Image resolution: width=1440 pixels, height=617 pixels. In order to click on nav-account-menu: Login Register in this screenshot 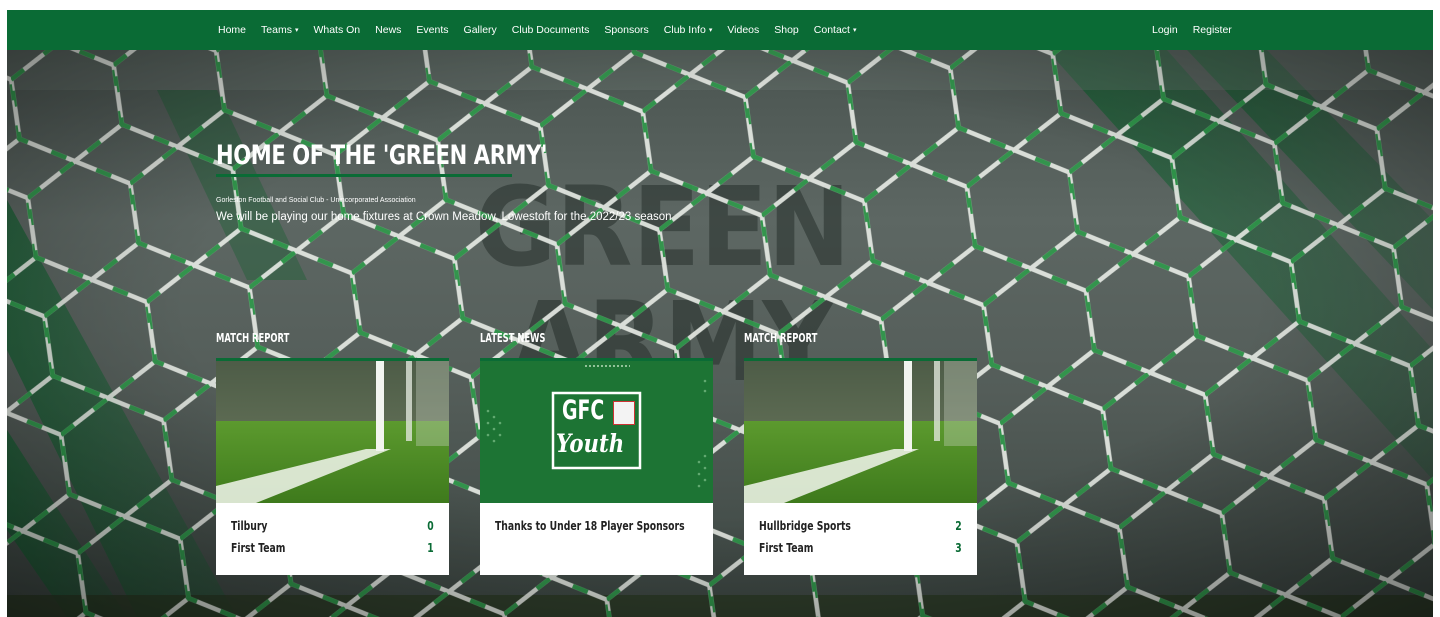, I will do `click(1199, 30)`.